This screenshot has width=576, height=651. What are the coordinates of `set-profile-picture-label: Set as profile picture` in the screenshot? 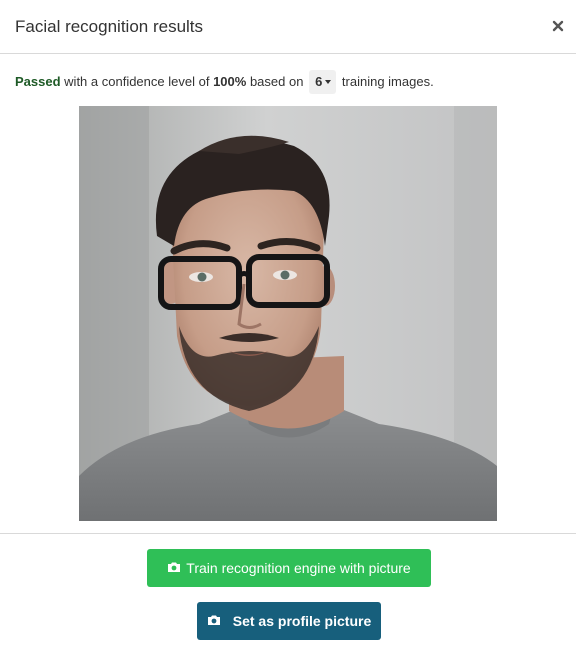 It's located at (302, 621).